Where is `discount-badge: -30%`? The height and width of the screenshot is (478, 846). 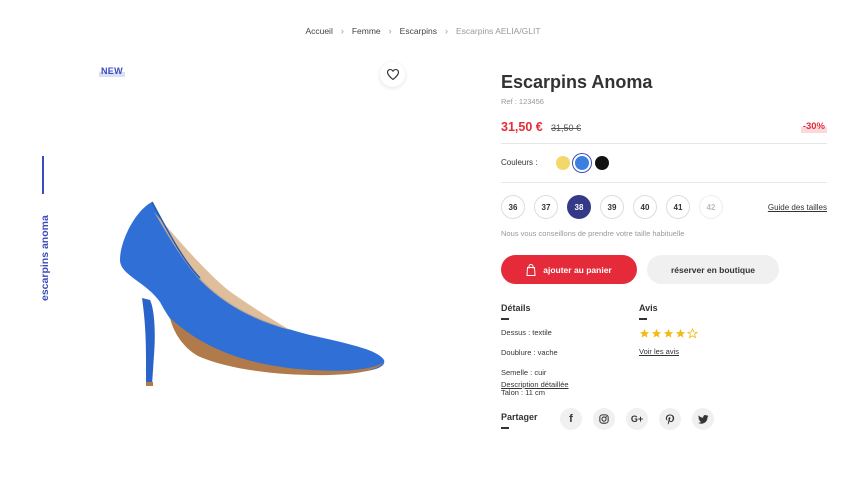 discount-badge: -30% is located at coordinates (814, 126).